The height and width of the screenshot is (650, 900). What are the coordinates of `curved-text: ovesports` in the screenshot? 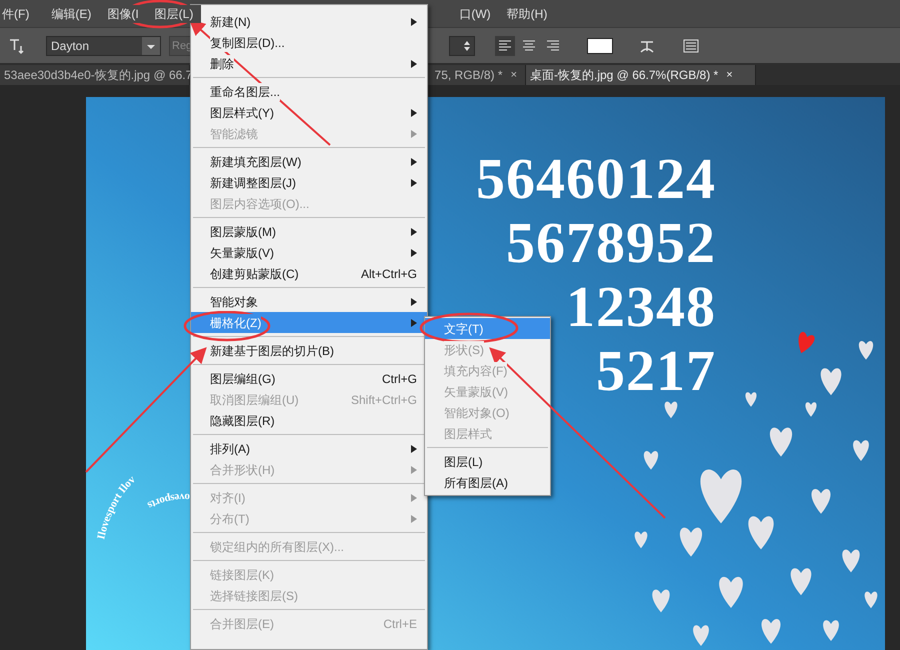 It's located at (168, 501).